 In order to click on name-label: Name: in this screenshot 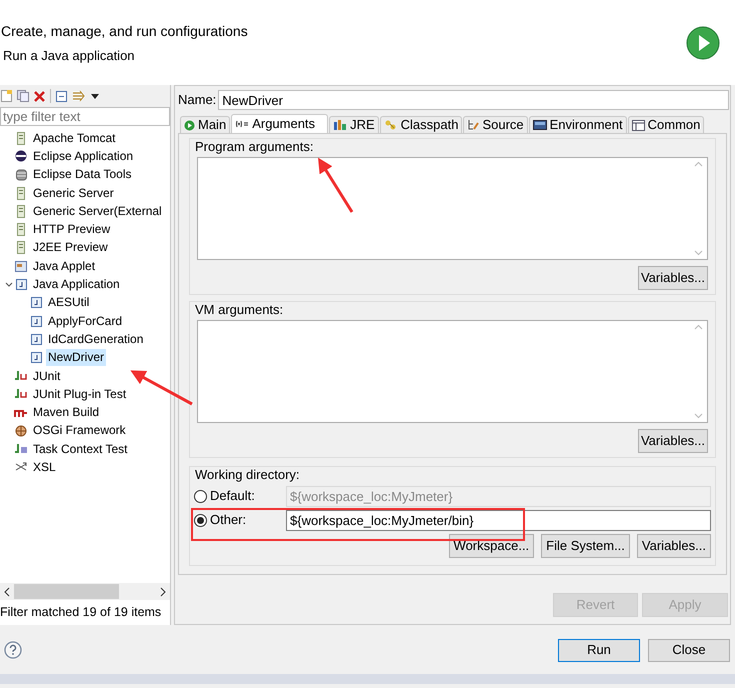, I will do `click(197, 100)`.